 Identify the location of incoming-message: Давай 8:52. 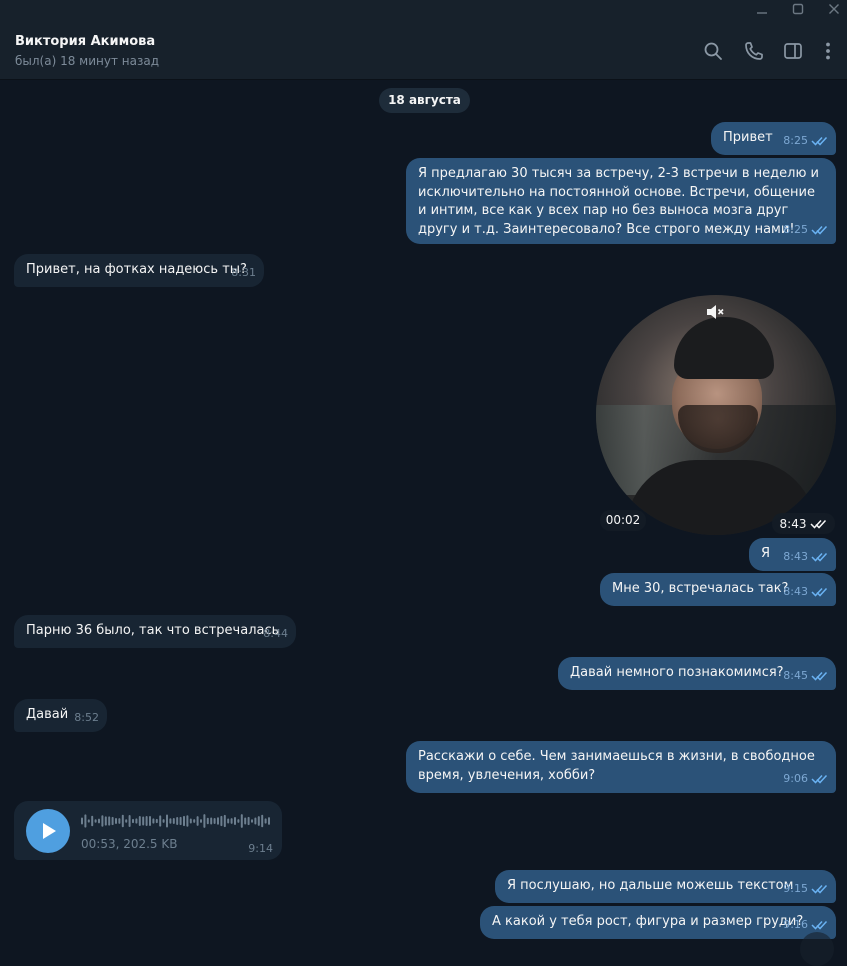
(60, 715).